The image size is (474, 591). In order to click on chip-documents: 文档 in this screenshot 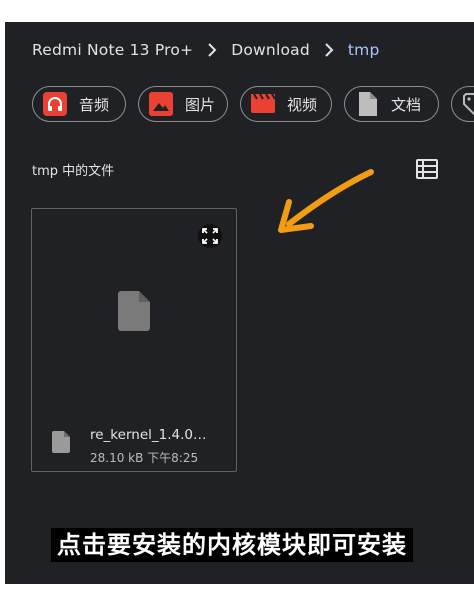, I will do `click(391, 104)`.